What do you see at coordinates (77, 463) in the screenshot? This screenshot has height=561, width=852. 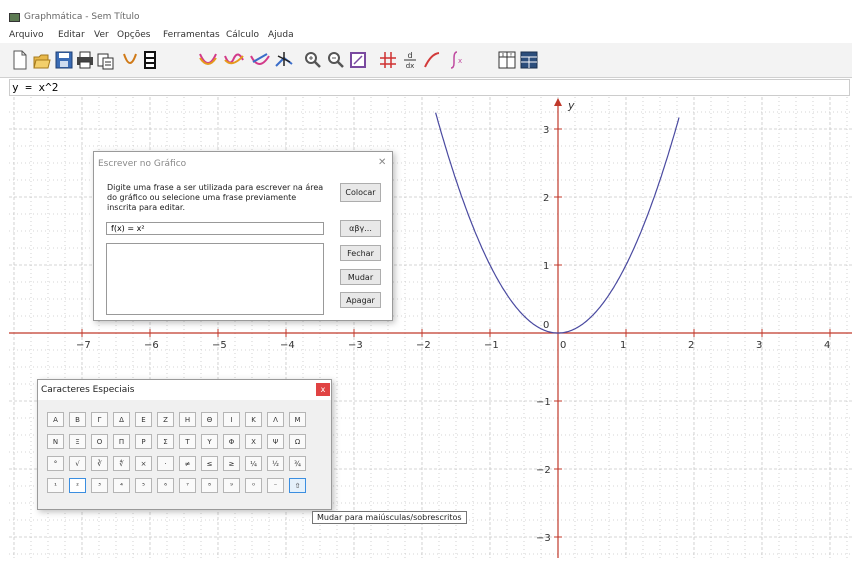 I see `char-key: √` at bounding box center [77, 463].